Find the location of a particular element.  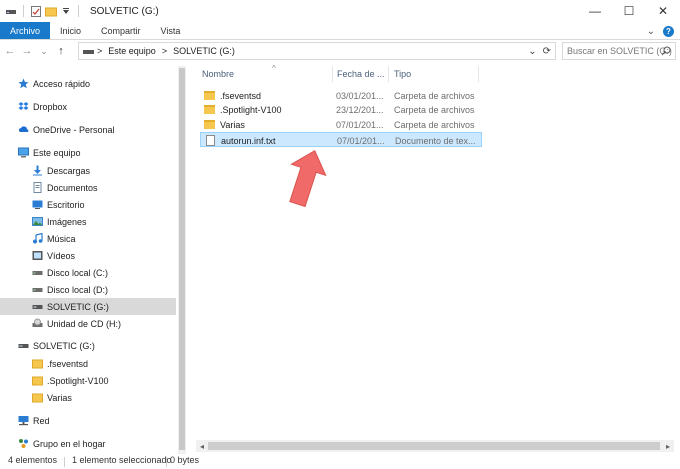

file-row: Varias 07/01/201... Carpeta de archivos is located at coordinates (341, 124).